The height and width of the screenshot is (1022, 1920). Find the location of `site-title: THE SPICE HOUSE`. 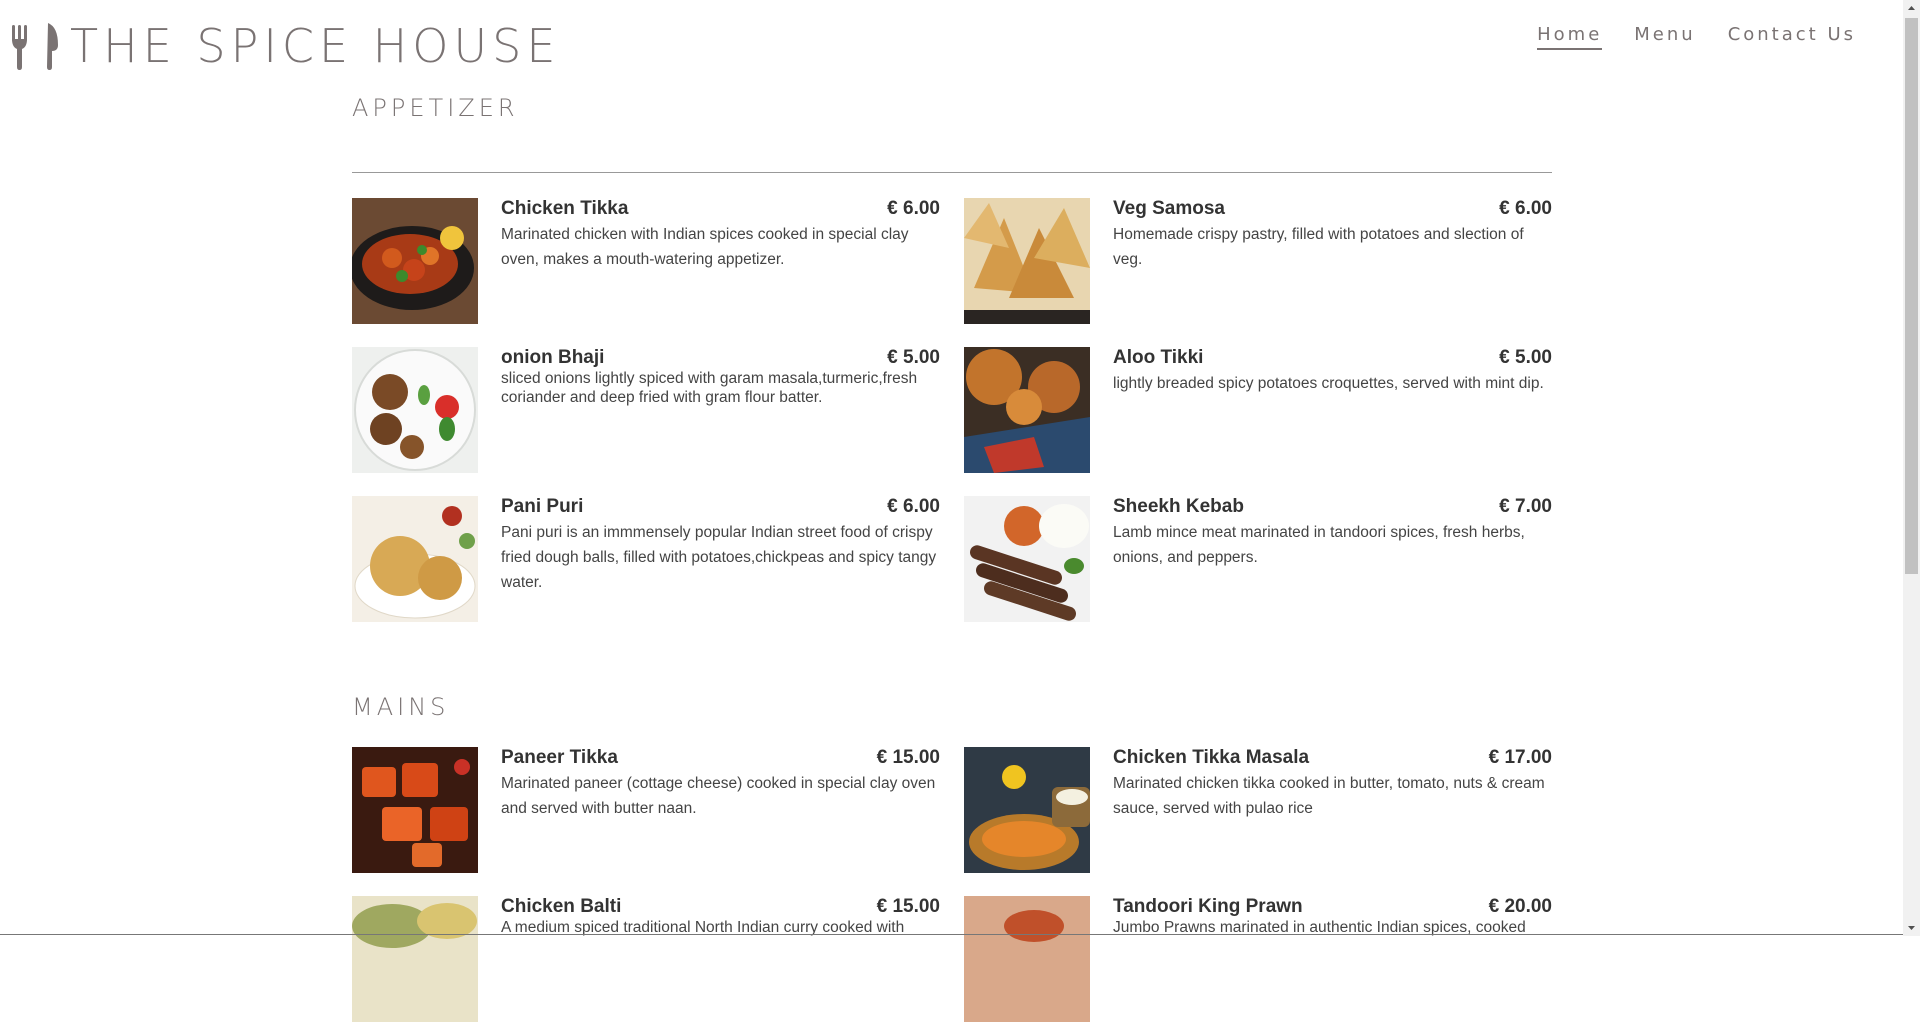

site-title: THE SPICE HOUSE is located at coordinates (315, 46).